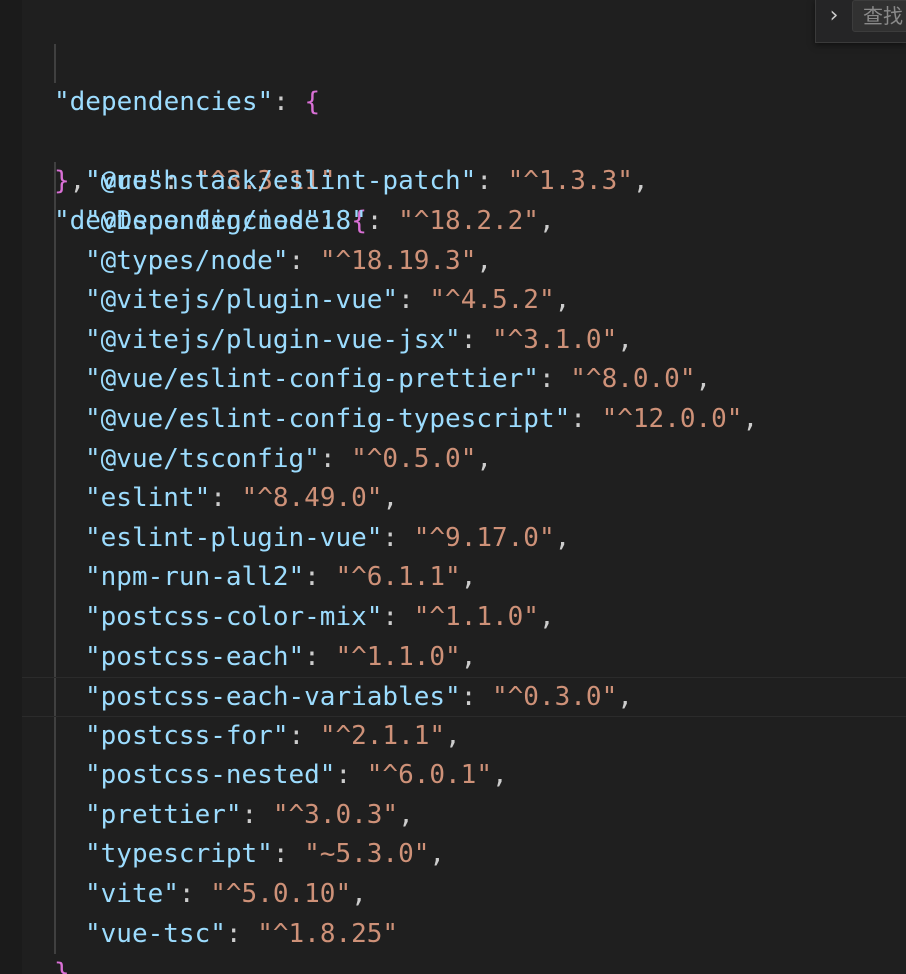  Describe the element at coordinates (132, 894) in the screenshot. I see `json-key: "vite"` at that location.